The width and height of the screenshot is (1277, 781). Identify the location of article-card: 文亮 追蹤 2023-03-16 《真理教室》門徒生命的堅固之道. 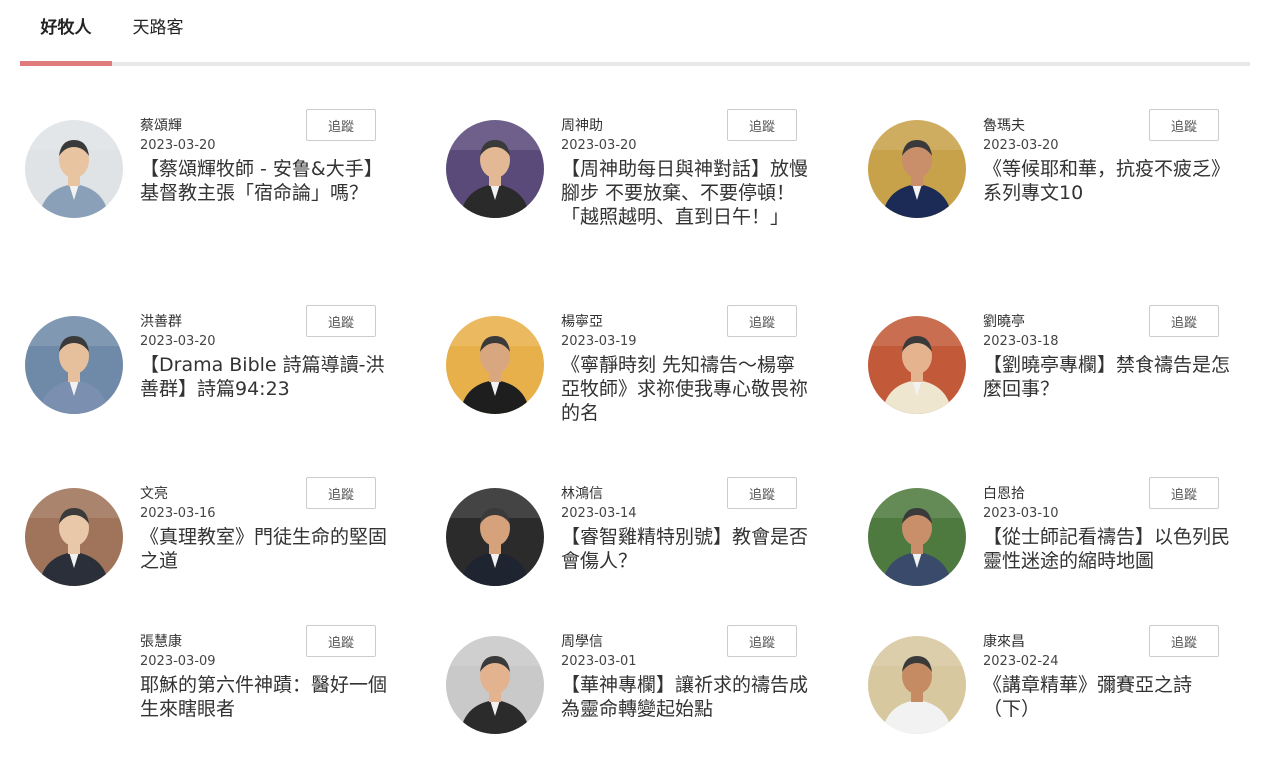
(220, 555).